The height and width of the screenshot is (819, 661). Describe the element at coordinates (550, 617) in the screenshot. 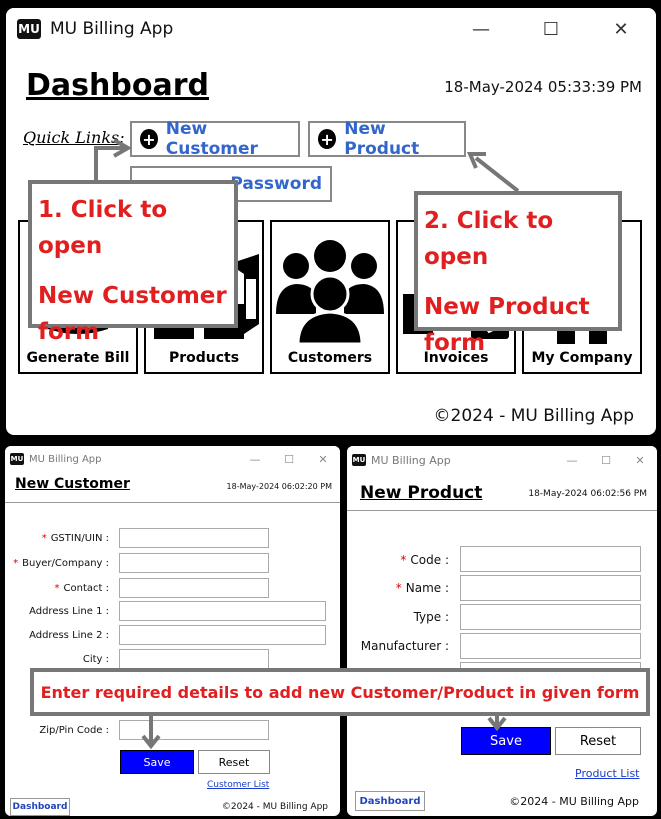

I see `type-input` at that location.